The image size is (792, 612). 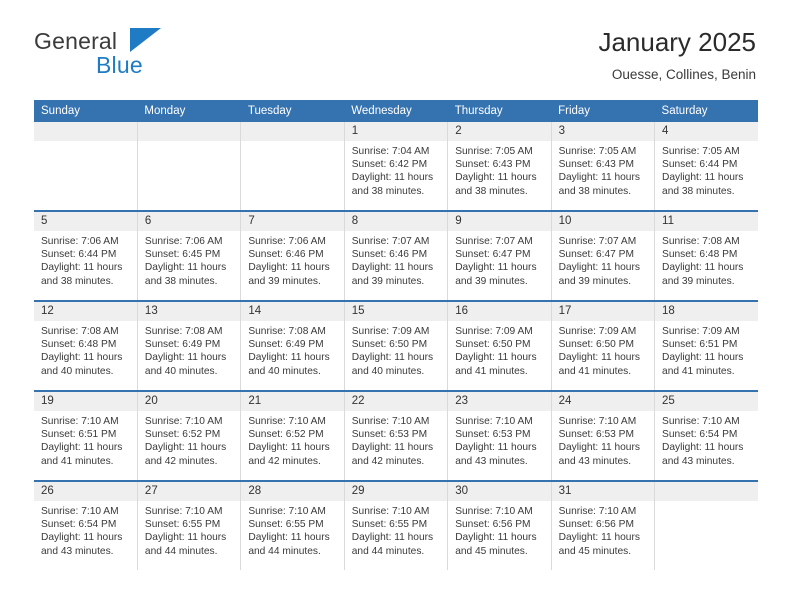 What do you see at coordinates (292, 111) in the screenshot?
I see `weekday-header-tuesday: Tuesday` at bounding box center [292, 111].